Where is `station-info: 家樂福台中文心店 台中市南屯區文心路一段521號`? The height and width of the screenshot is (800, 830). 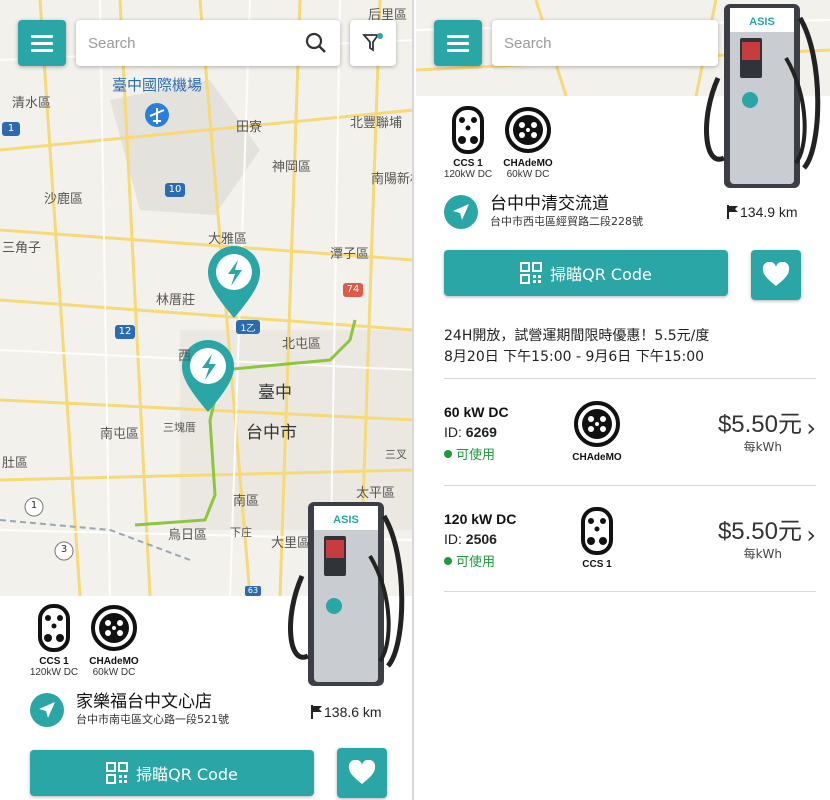
station-info: 家樂福台中文心店 台中市南屯區文心路一段521號 is located at coordinates (129, 709).